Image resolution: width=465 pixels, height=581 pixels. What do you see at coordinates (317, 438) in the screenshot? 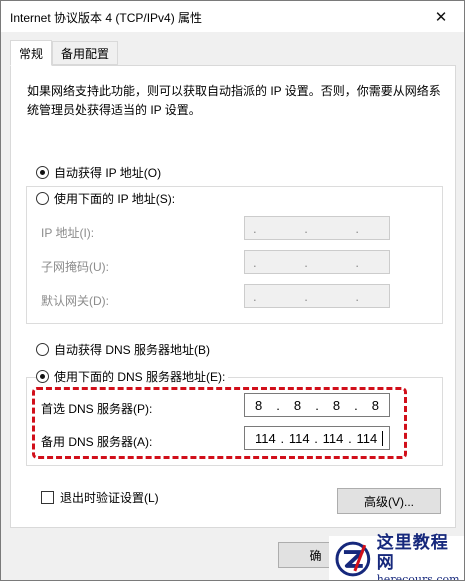
I see `alternate-dns-input: 114. 114. 114. 114` at bounding box center [317, 438].